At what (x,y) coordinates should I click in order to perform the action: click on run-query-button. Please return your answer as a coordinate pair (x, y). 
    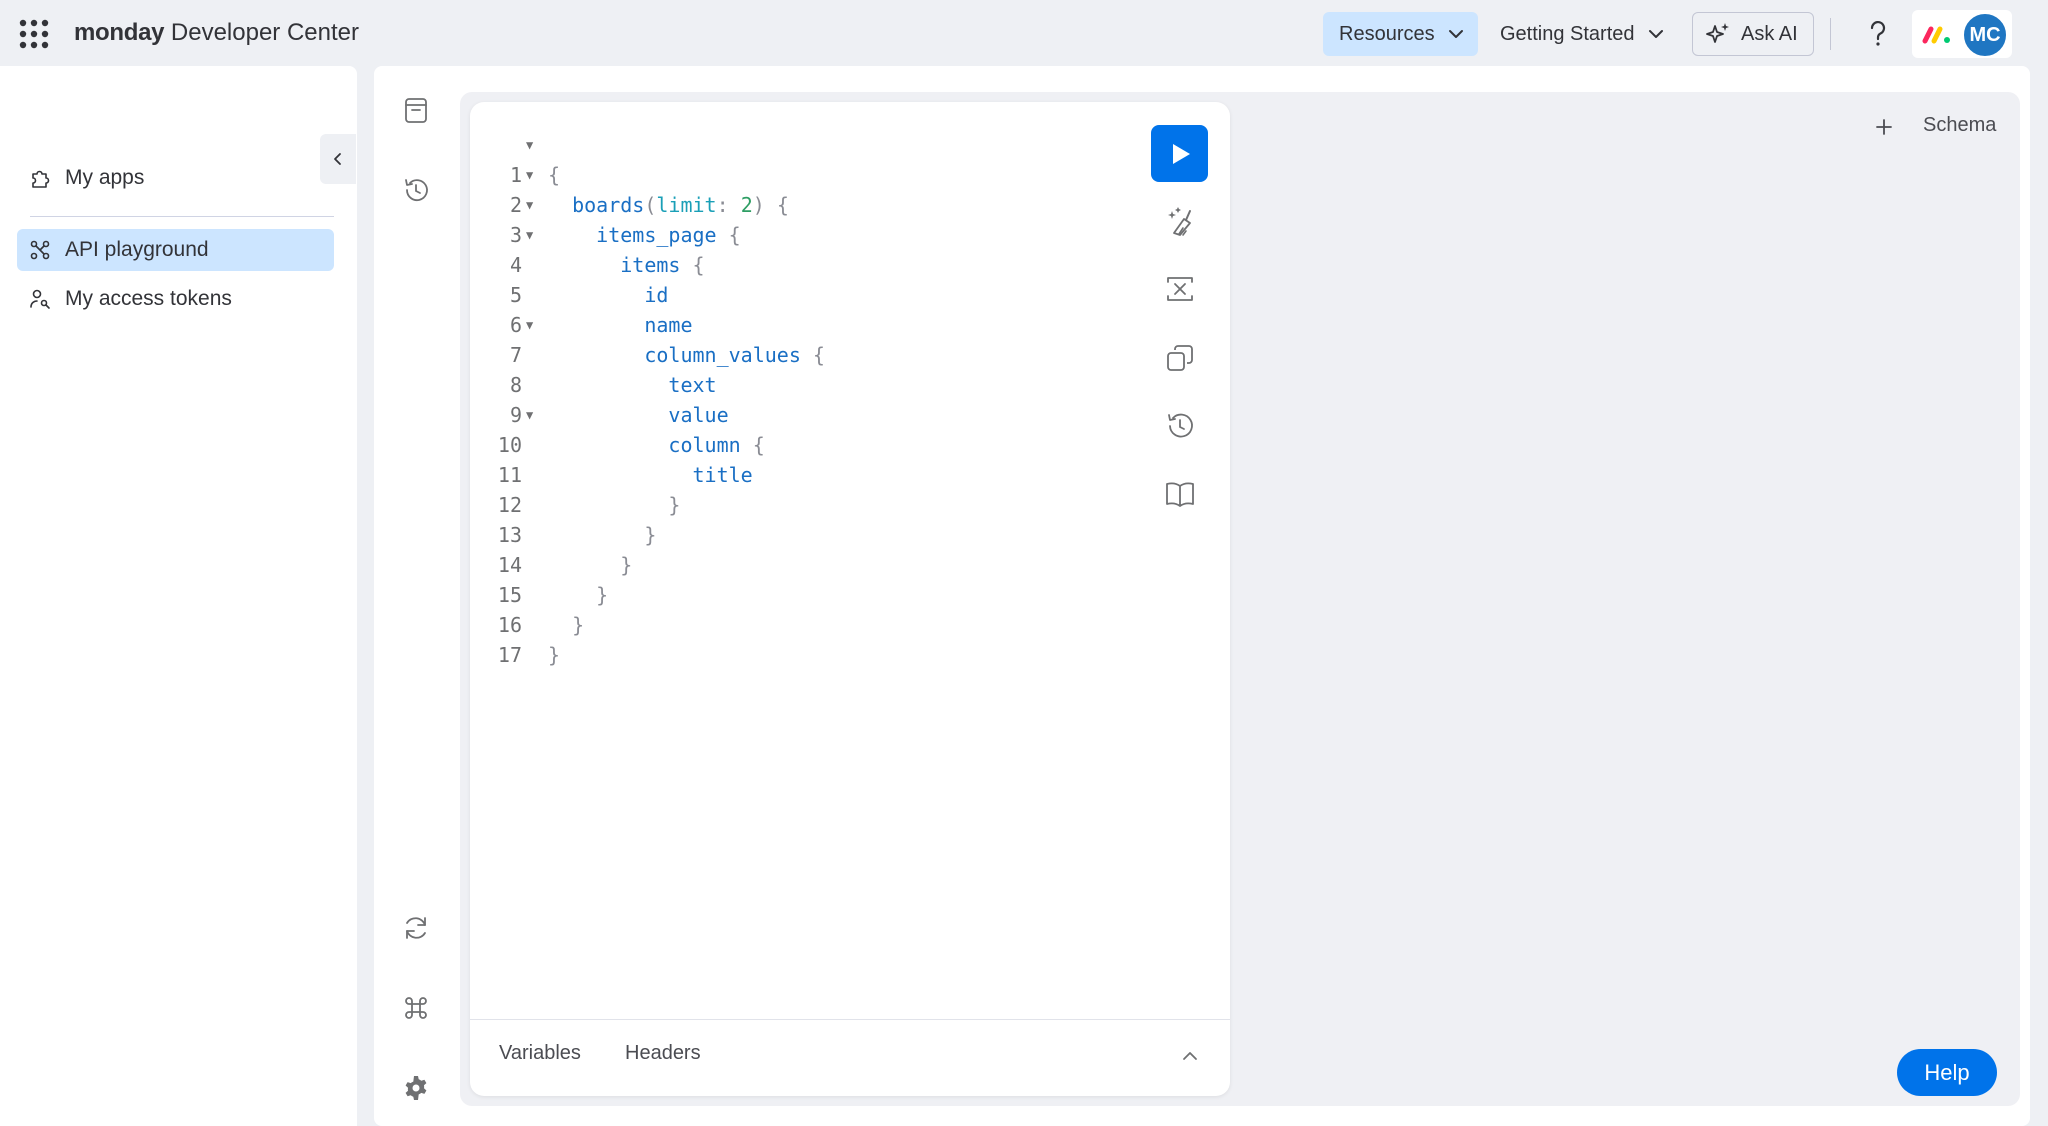
    Looking at the image, I should click on (1179, 153).